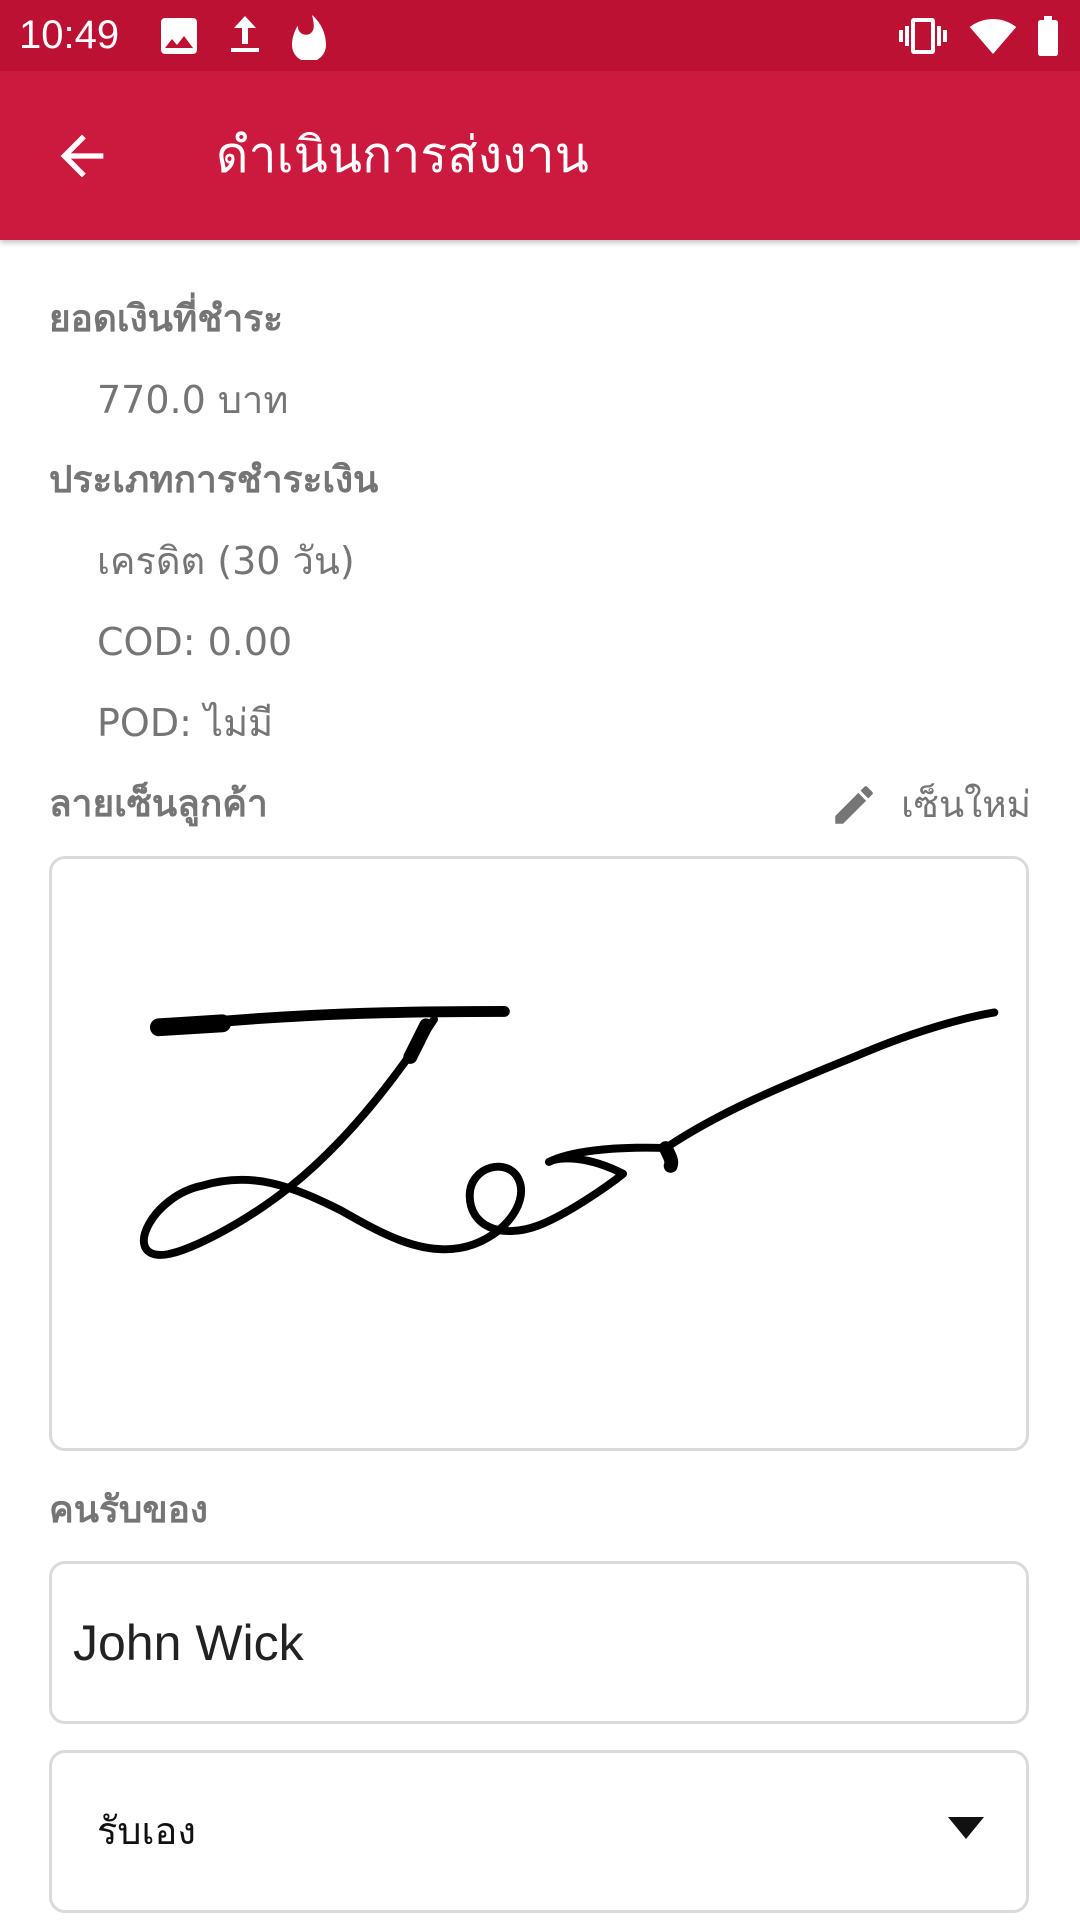  What do you see at coordinates (966, 1828) in the screenshot?
I see `dropdown-arrow-icon` at bounding box center [966, 1828].